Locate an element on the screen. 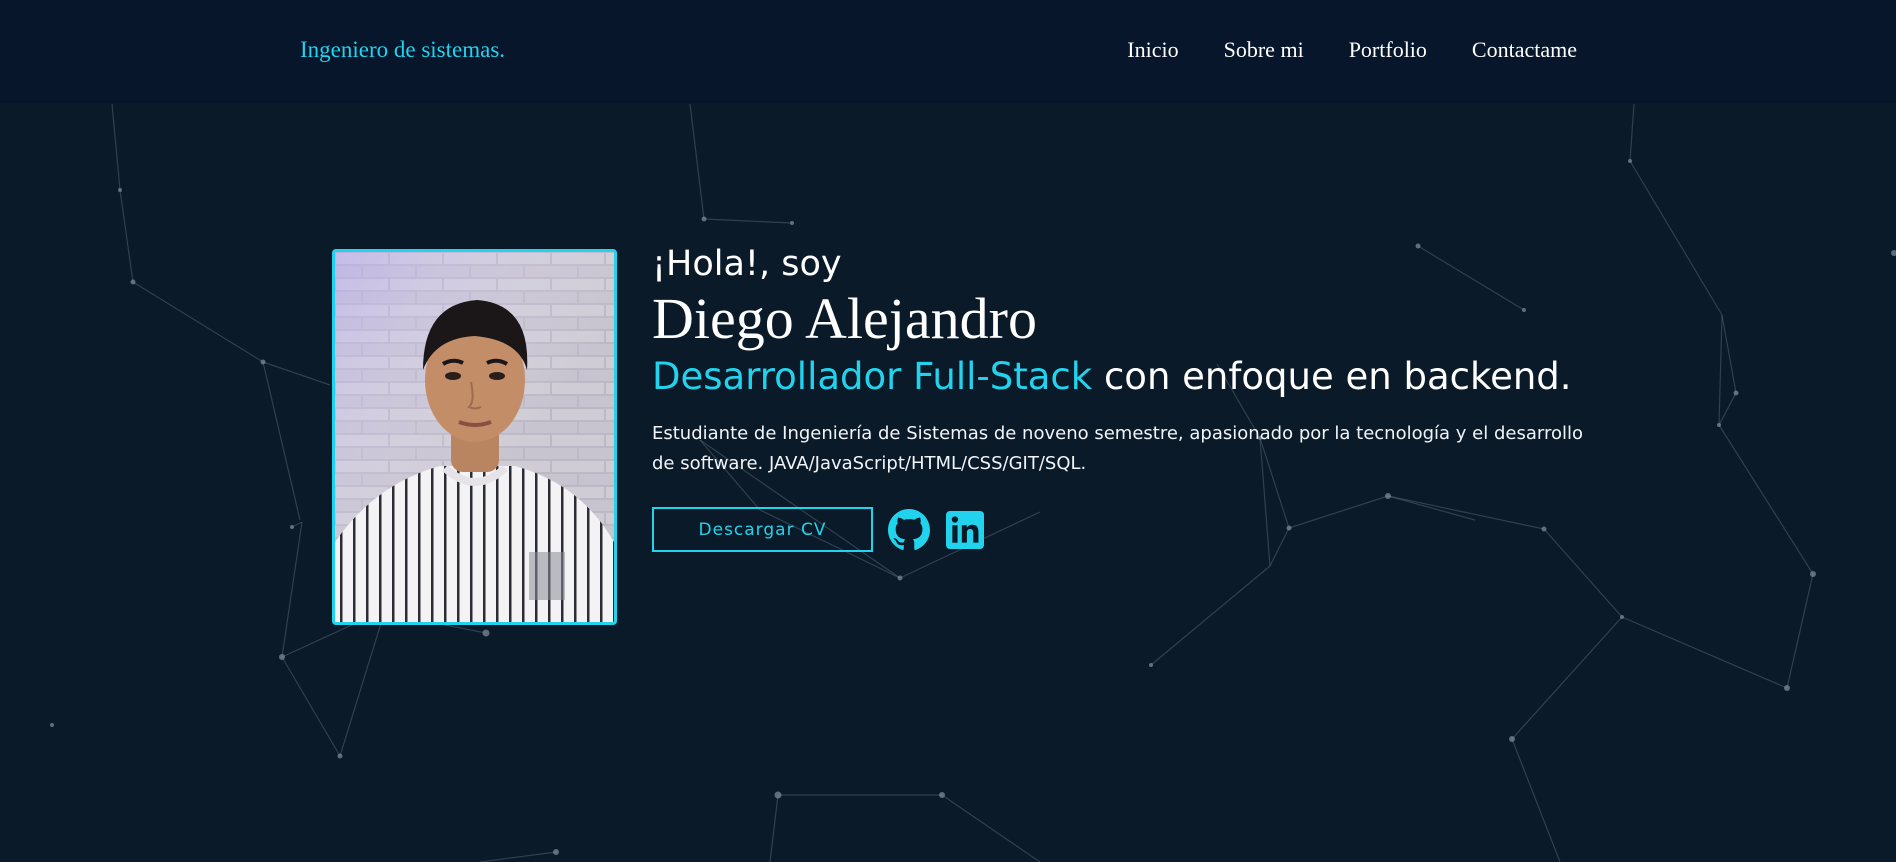 This screenshot has width=1896, height=862. nav-links: Inicio Sobre mi Portfolio Contactame is located at coordinates (1352, 50).